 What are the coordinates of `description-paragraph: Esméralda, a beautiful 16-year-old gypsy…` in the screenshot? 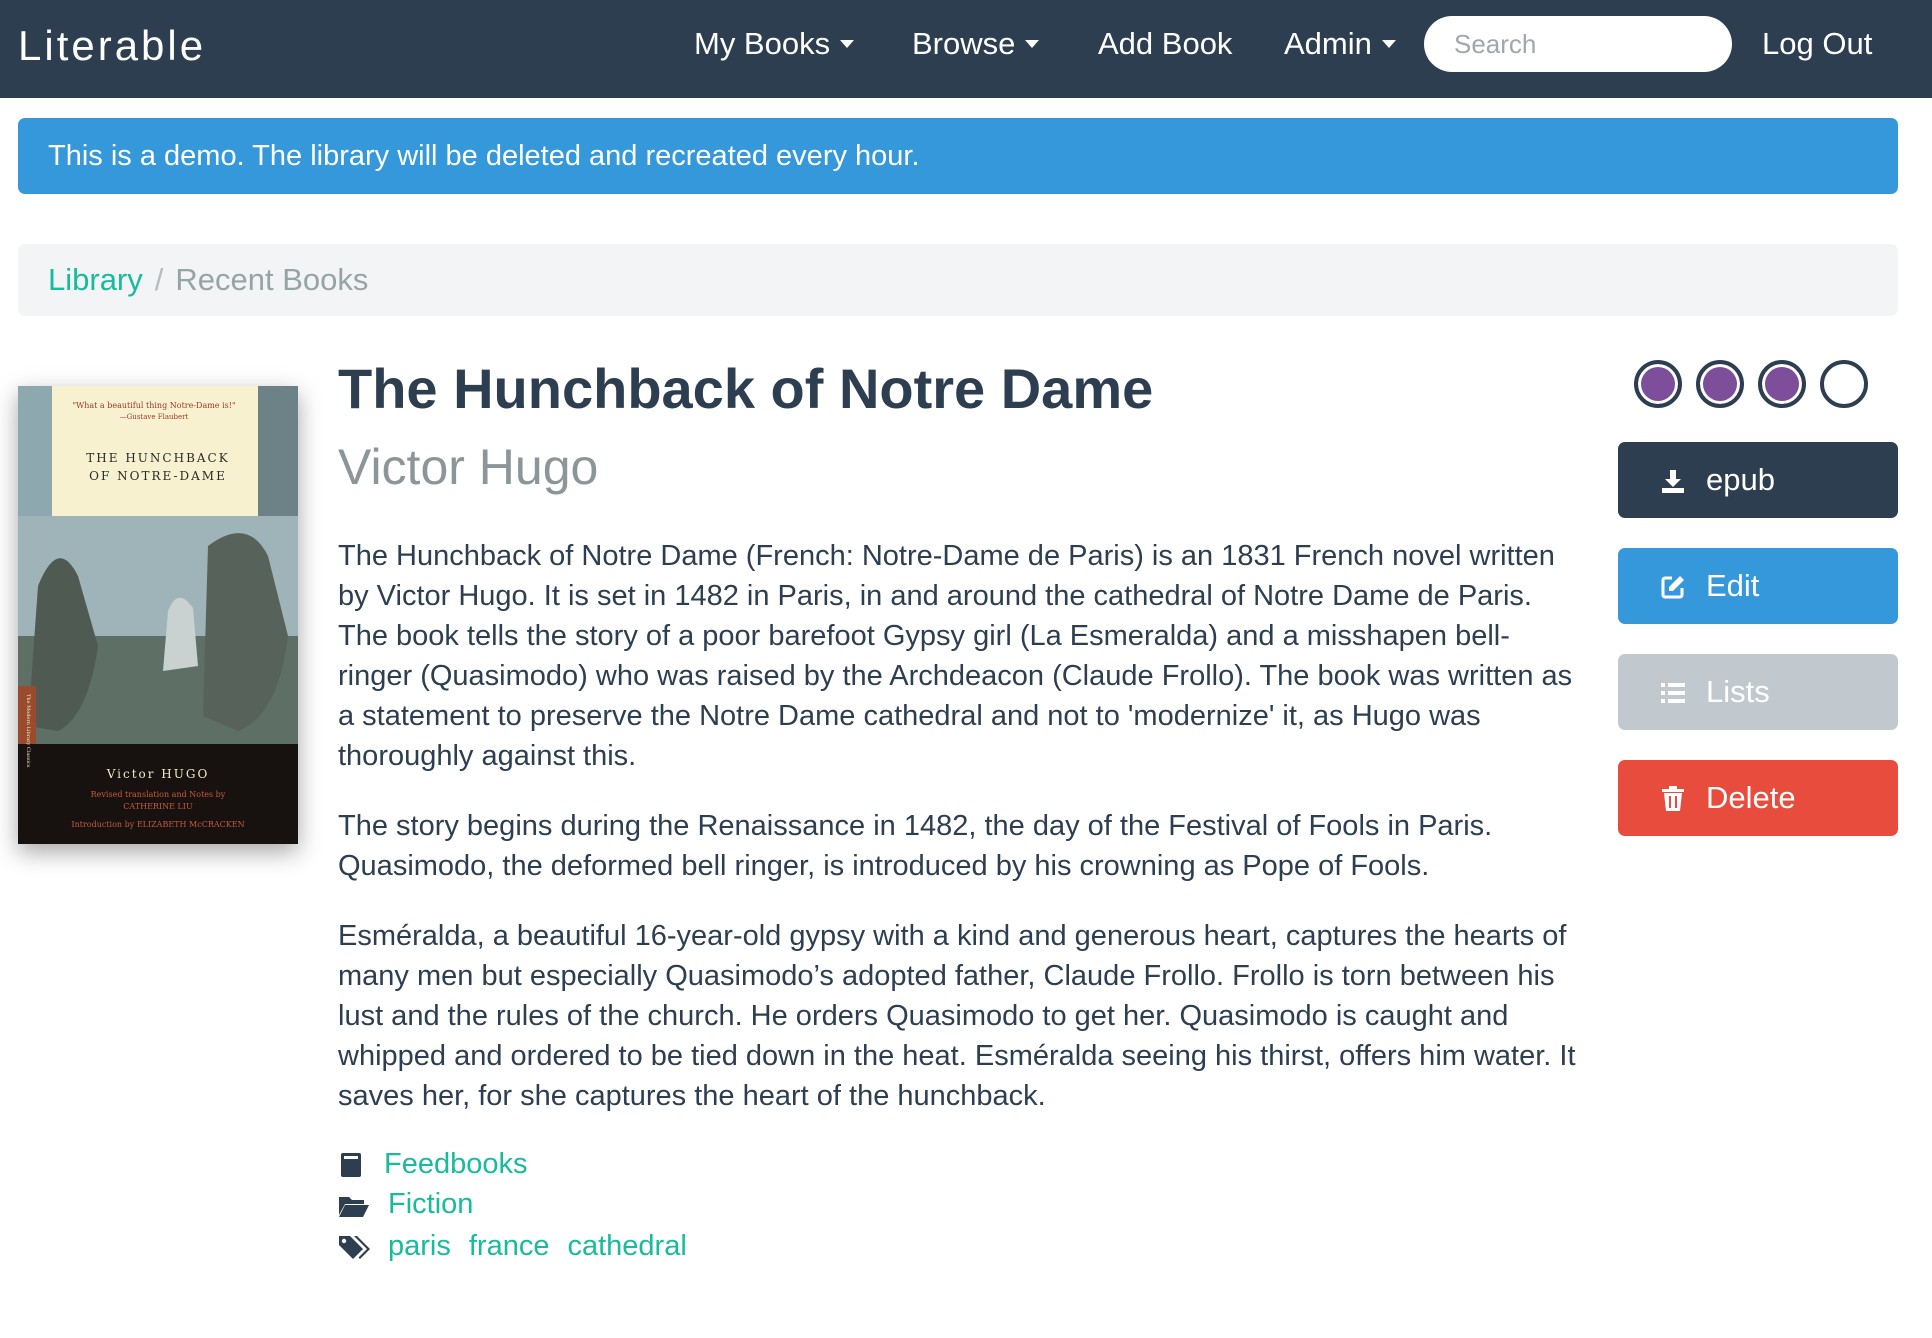 It's located at (957, 1016).